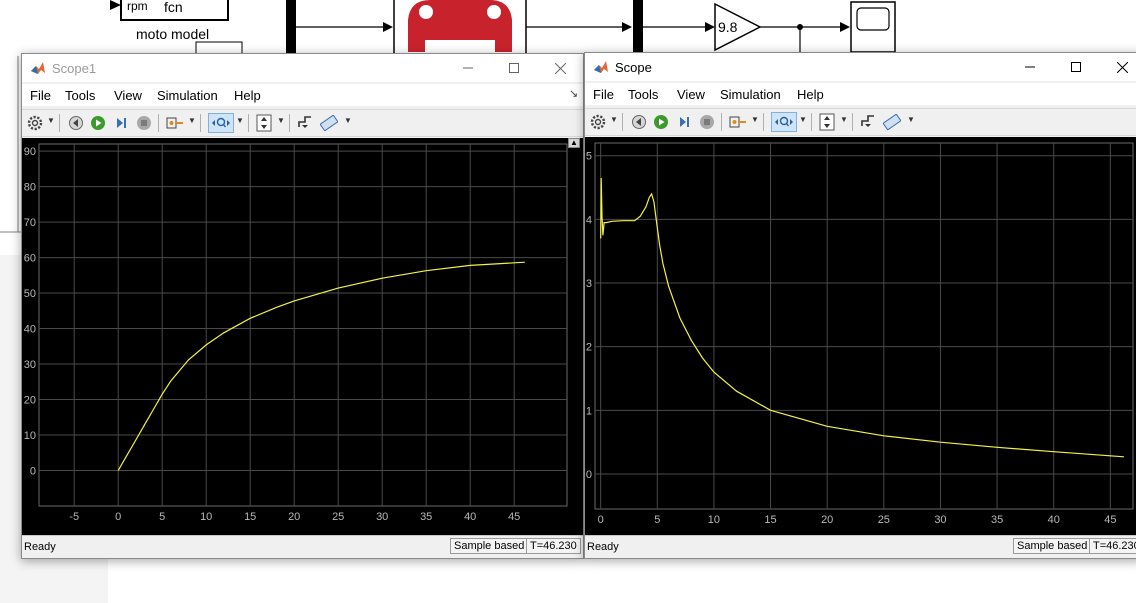 This screenshot has width=1136, height=603. Describe the element at coordinates (172, 34) in the screenshot. I see `moto-model-label: moto model` at that location.